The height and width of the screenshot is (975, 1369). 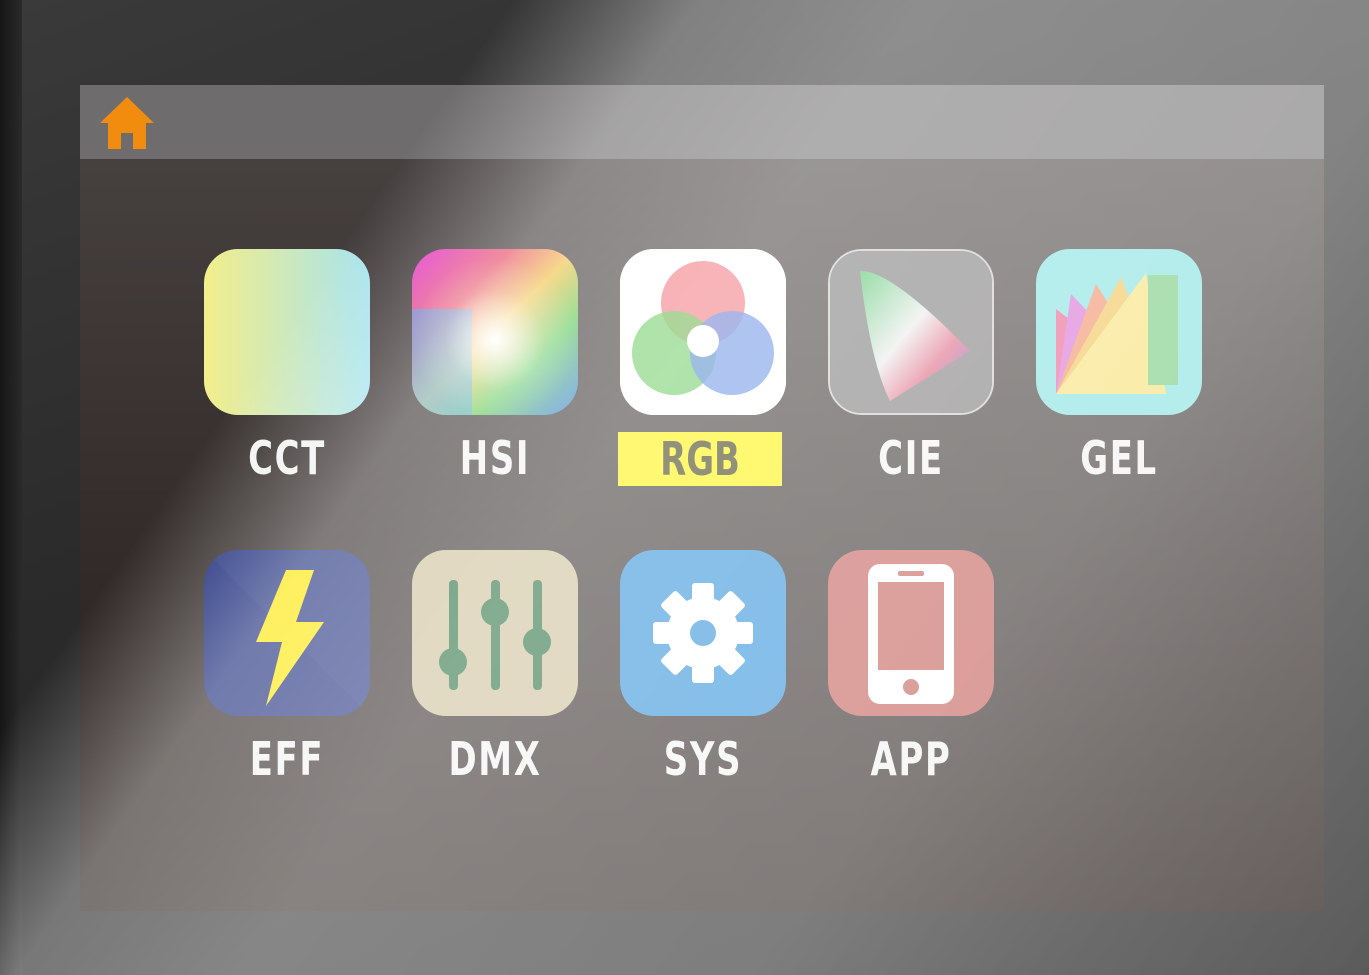 I want to click on app-app: APP, so click(x=911, y=680).